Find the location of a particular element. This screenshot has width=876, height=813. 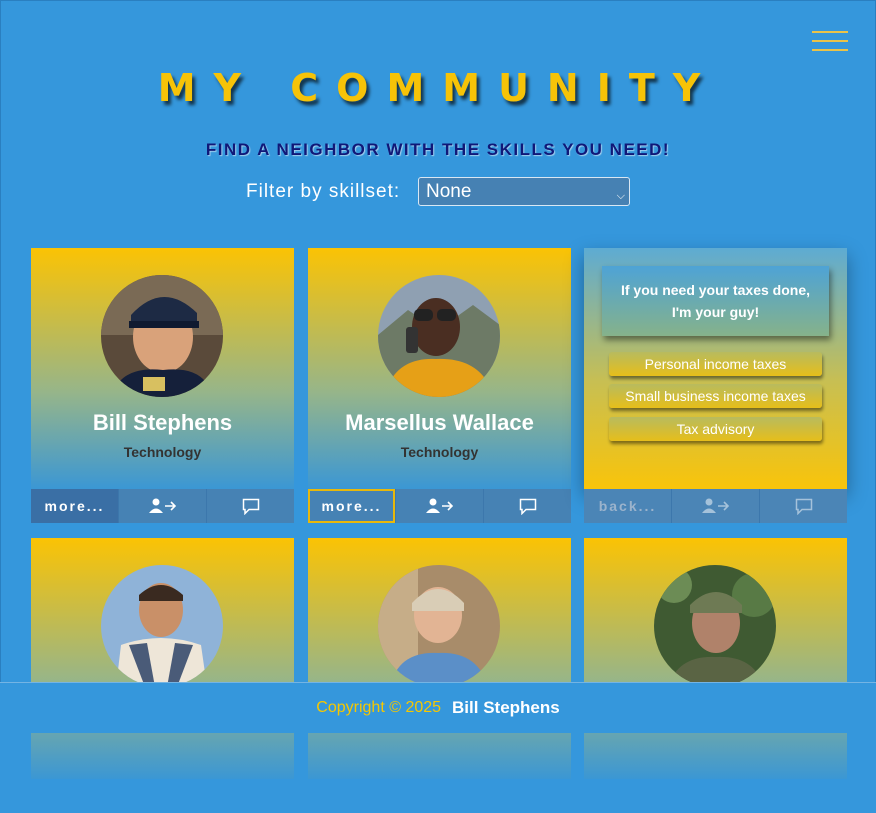

neighbor-name: Marsellus Wallace is located at coordinates (439, 422).